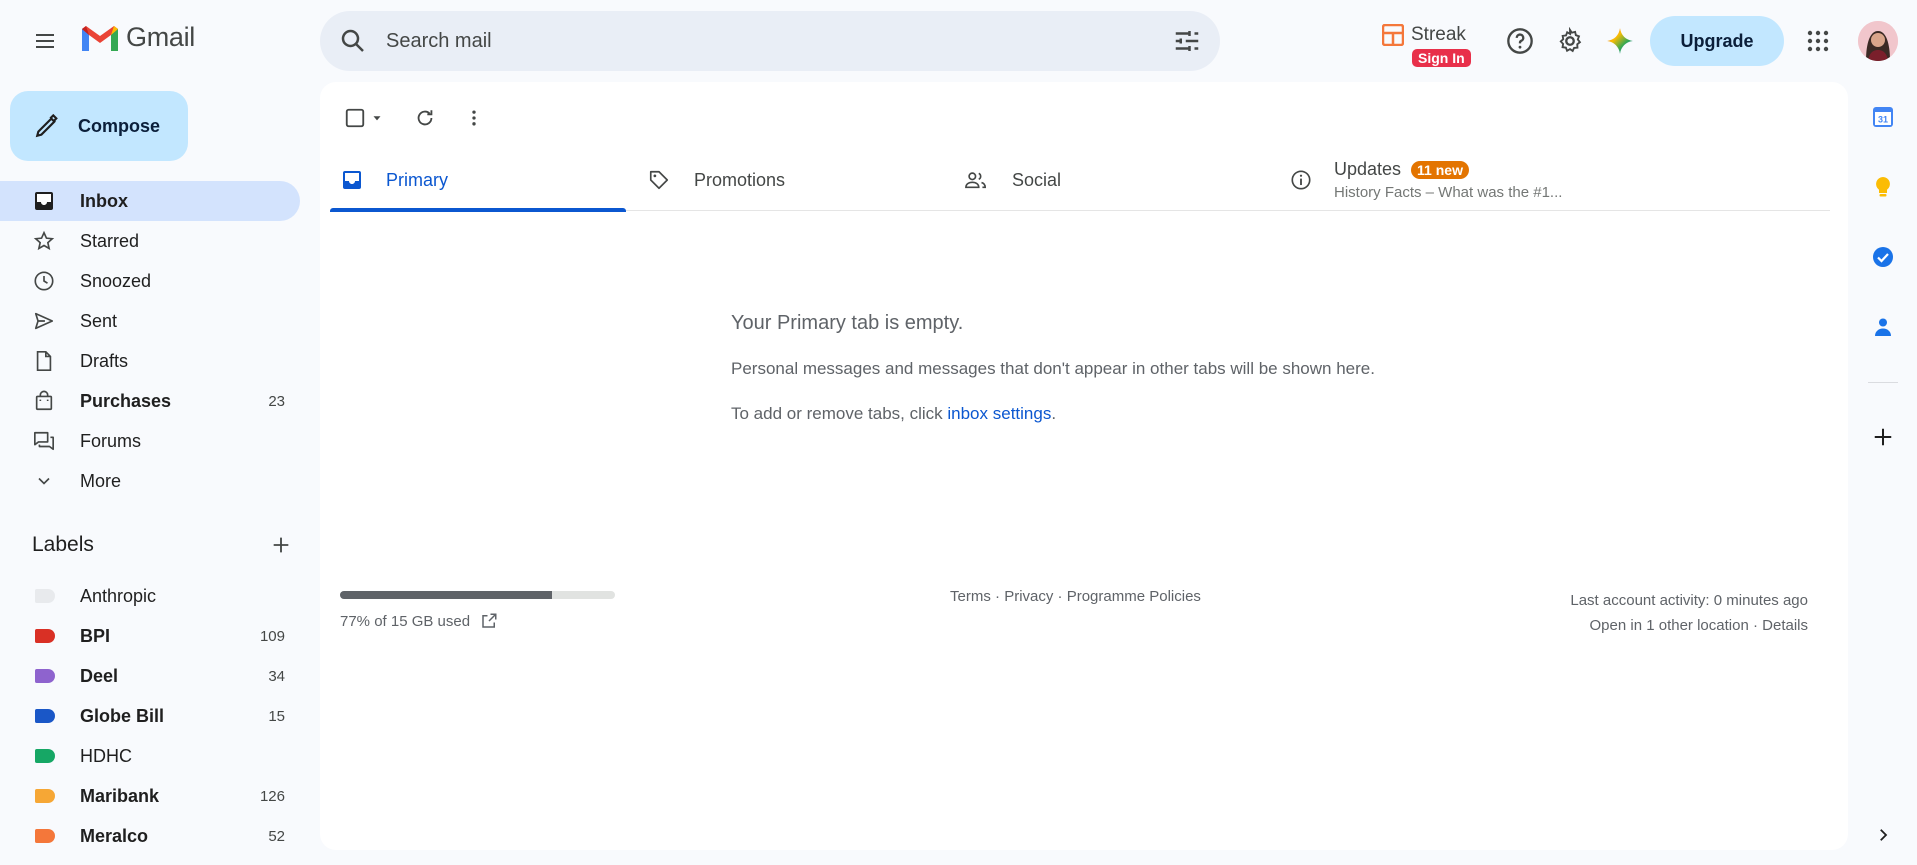  I want to click on sidebar-item-snoozed: Snoozed, so click(150, 281).